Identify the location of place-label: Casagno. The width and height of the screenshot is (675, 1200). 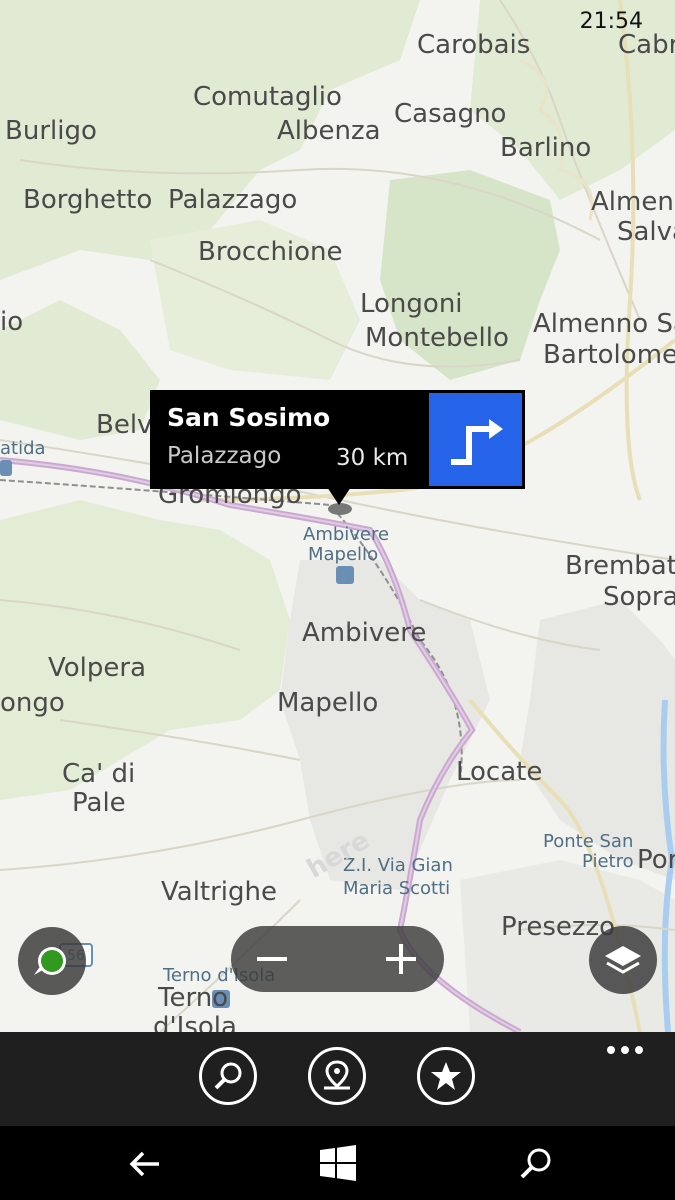
(450, 114).